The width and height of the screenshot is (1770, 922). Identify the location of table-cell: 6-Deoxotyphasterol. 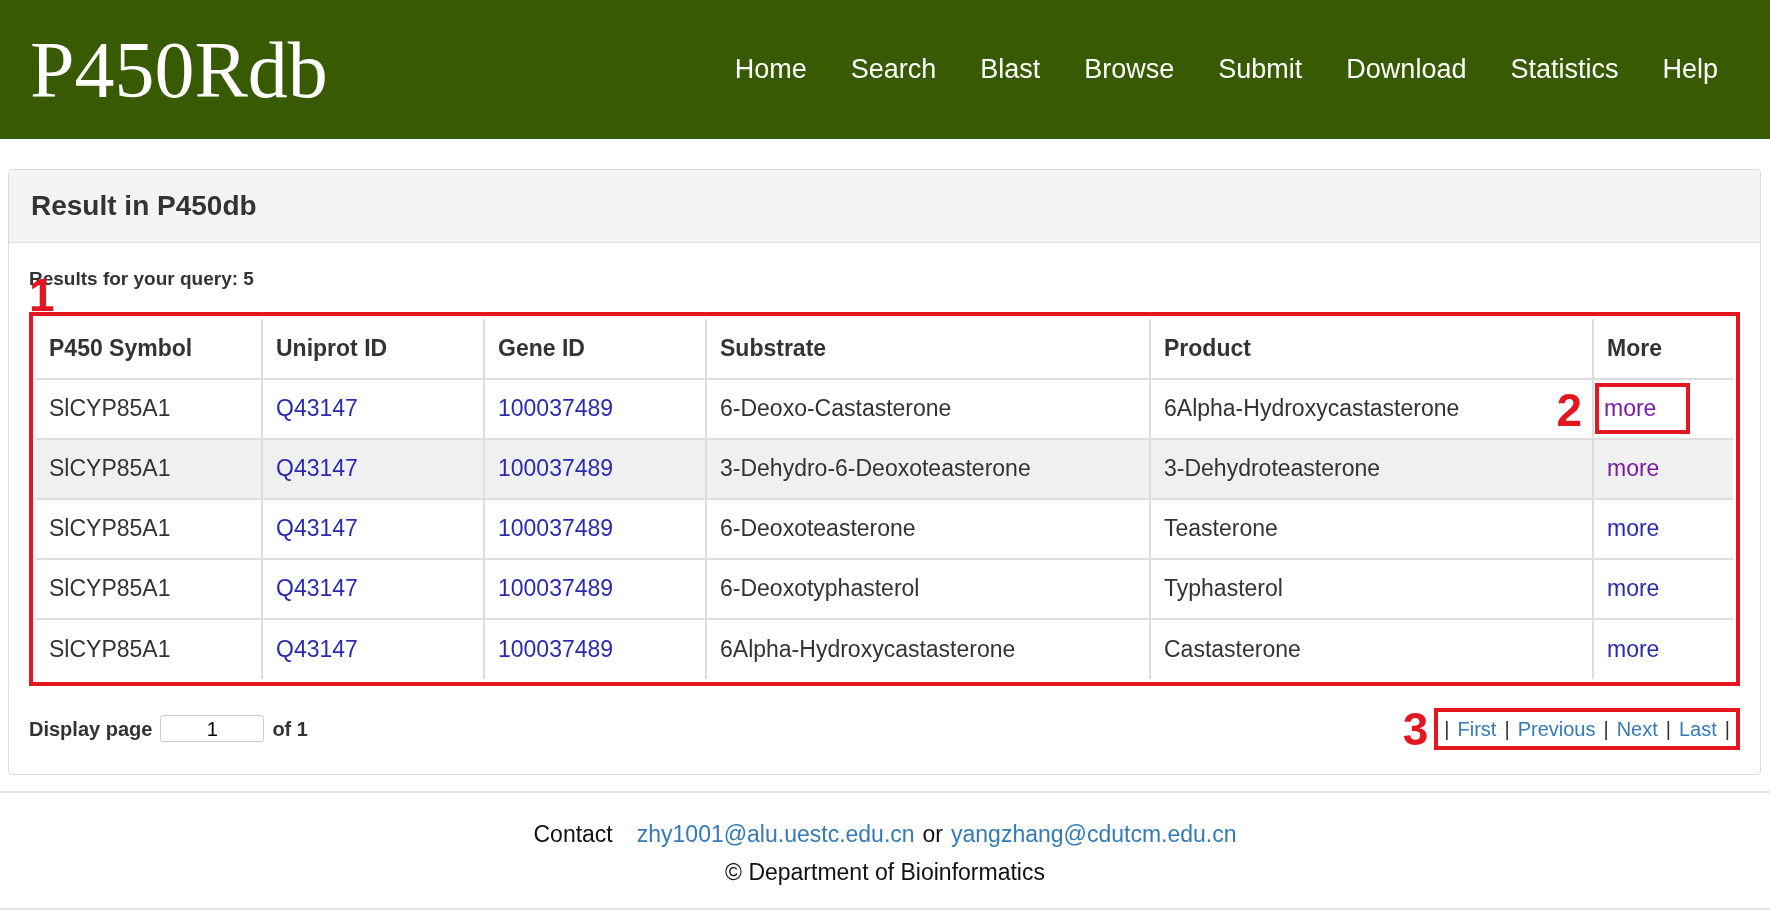
(928, 588).